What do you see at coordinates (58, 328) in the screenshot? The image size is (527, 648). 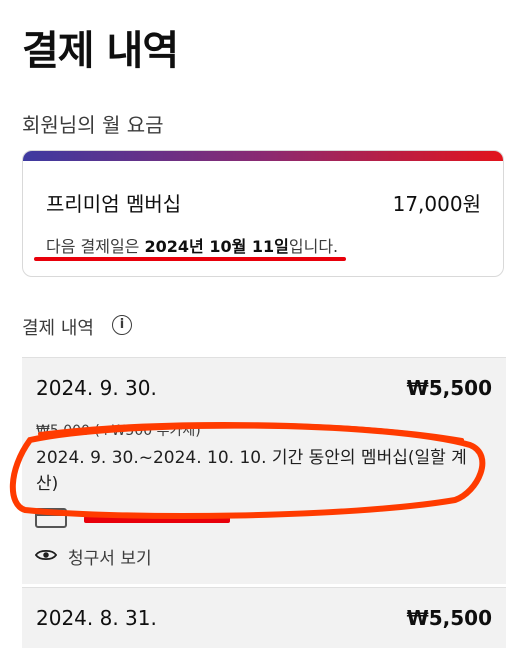 I see `history-label: 결제 내역` at bounding box center [58, 328].